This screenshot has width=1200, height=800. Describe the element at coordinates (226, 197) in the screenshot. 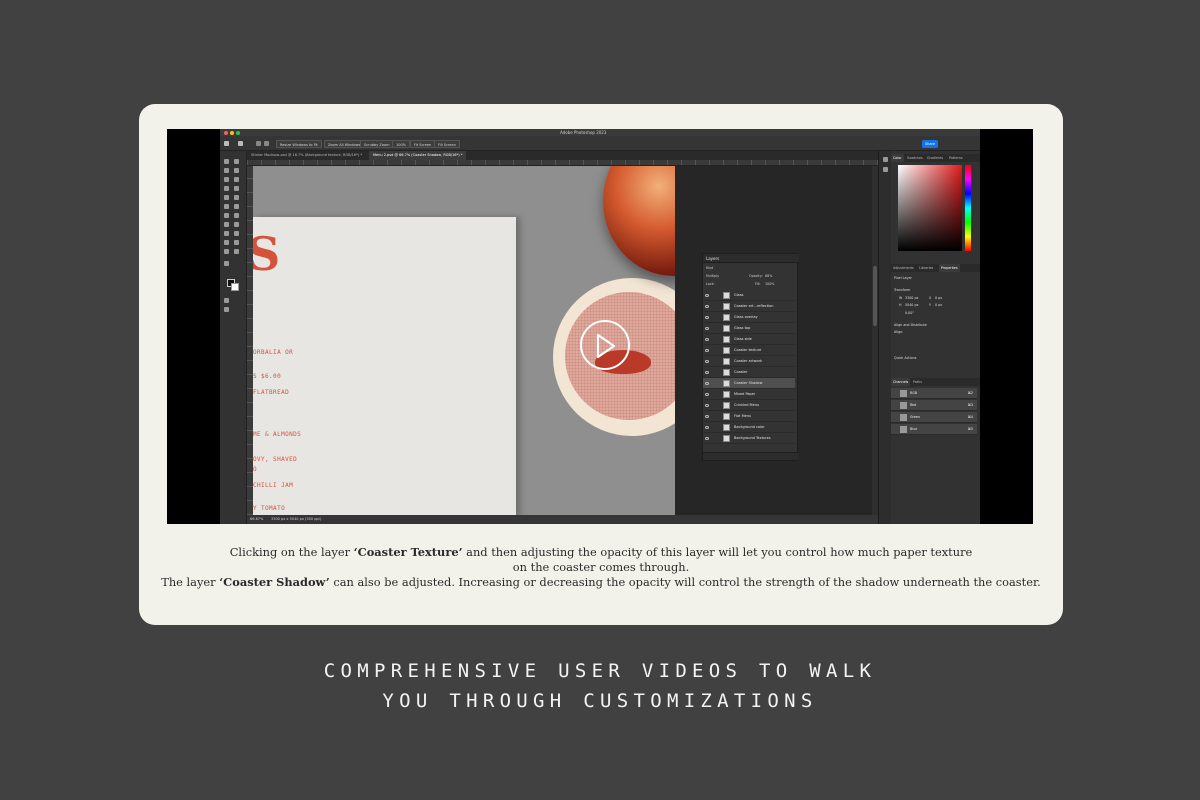

I see `healing-brush-icon` at that location.